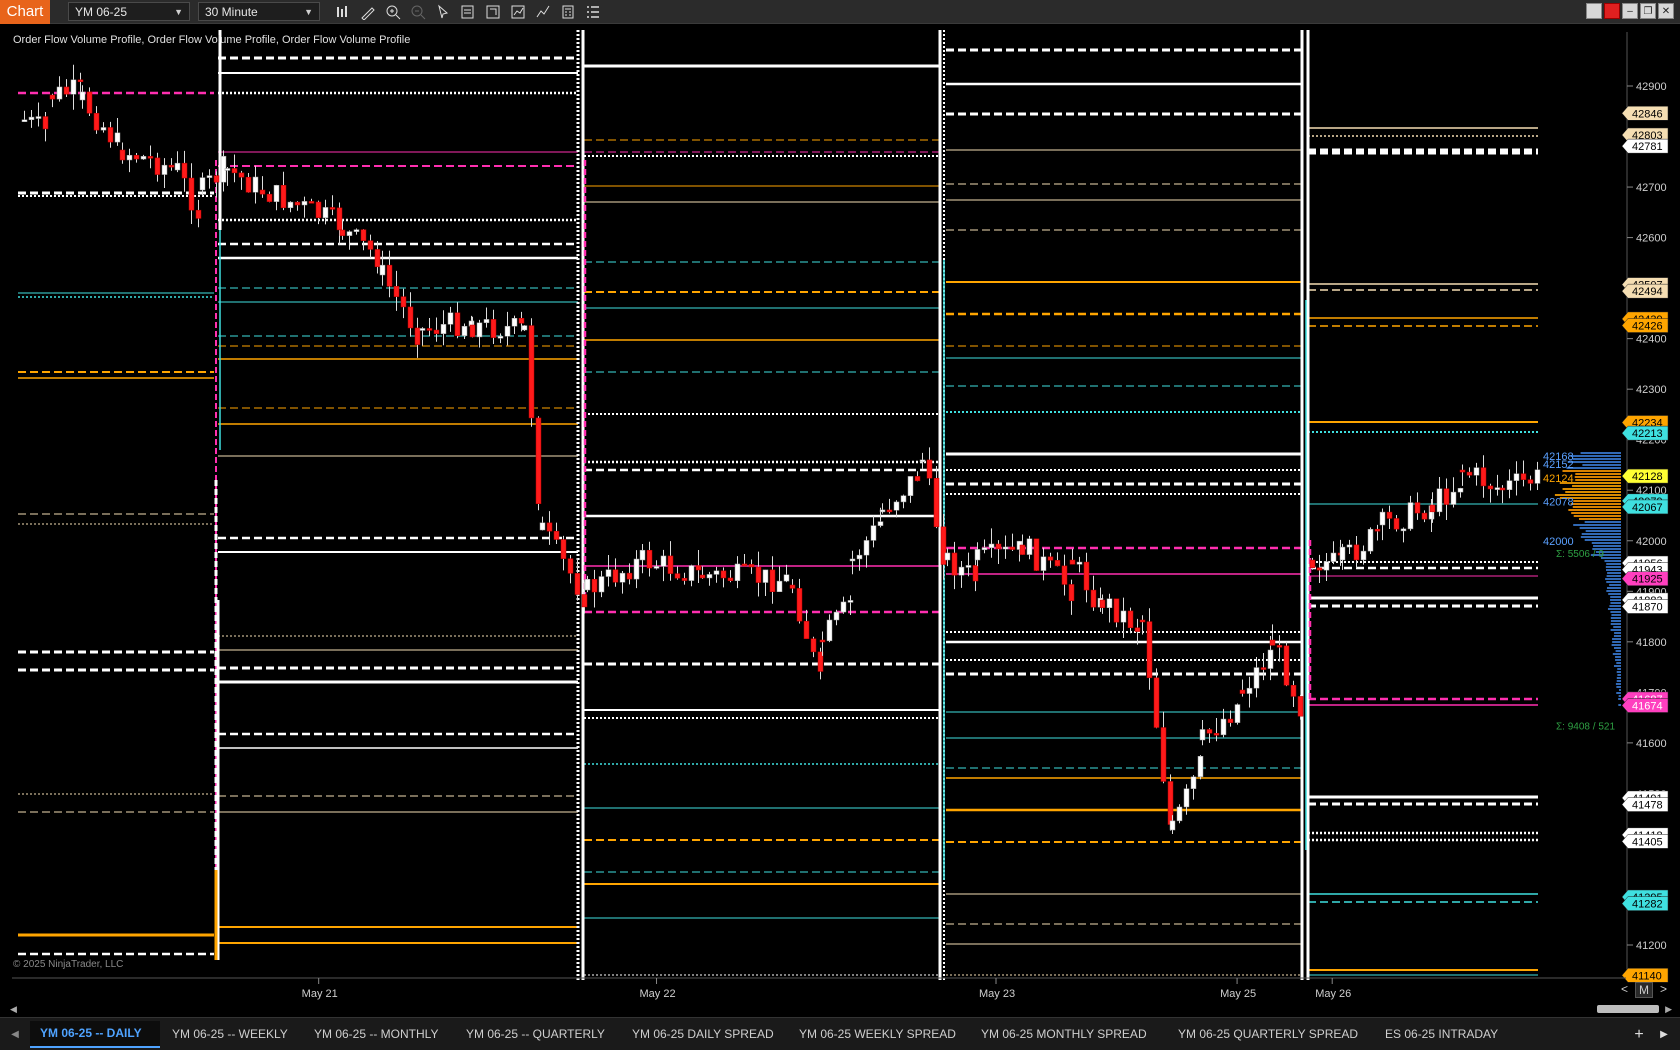  I want to click on horizontal-scrollbar: ◀ ▶, so click(840, 1009).